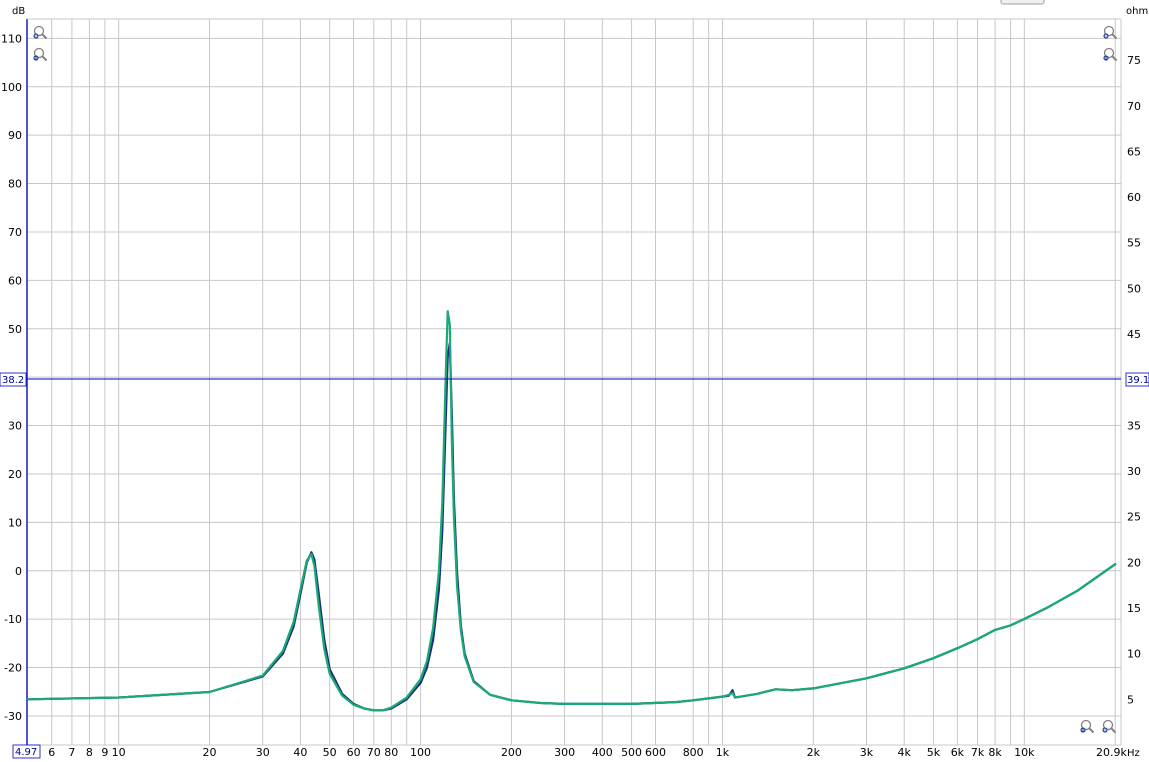 This screenshot has height=762, width=1149. Describe the element at coordinates (723, 752) in the screenshot. I see `x-tick-label: 1k` at that location.